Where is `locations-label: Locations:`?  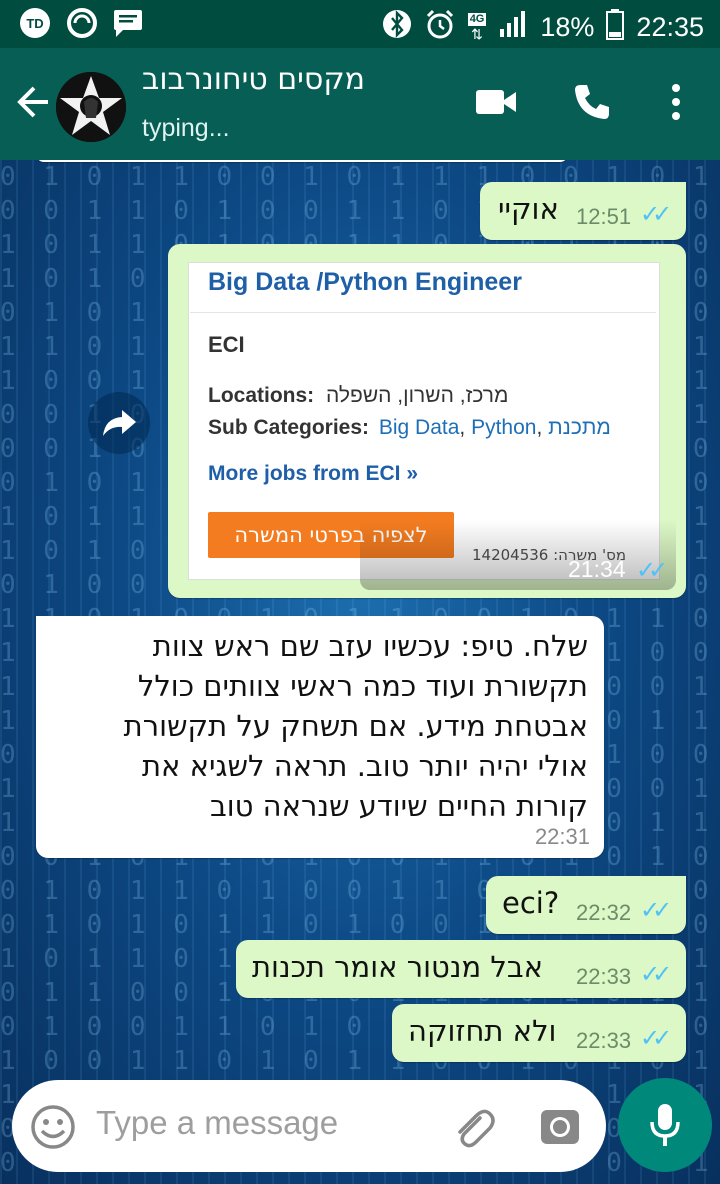 locations-label: Locations: is located at coordinates (261, 395).